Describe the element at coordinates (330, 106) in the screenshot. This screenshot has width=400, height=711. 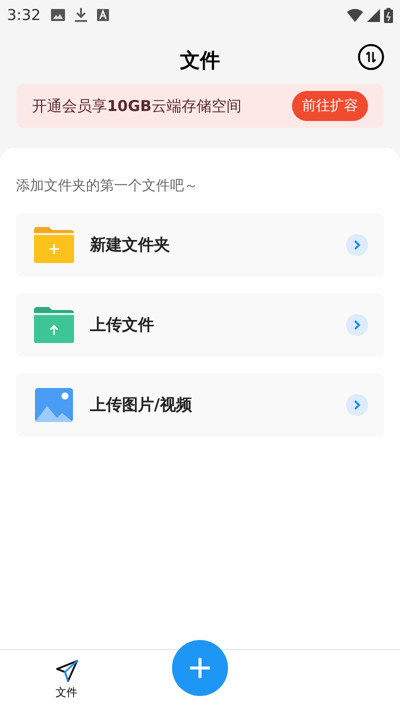
I see `expand-storage-button: 前往扩容` at that location.